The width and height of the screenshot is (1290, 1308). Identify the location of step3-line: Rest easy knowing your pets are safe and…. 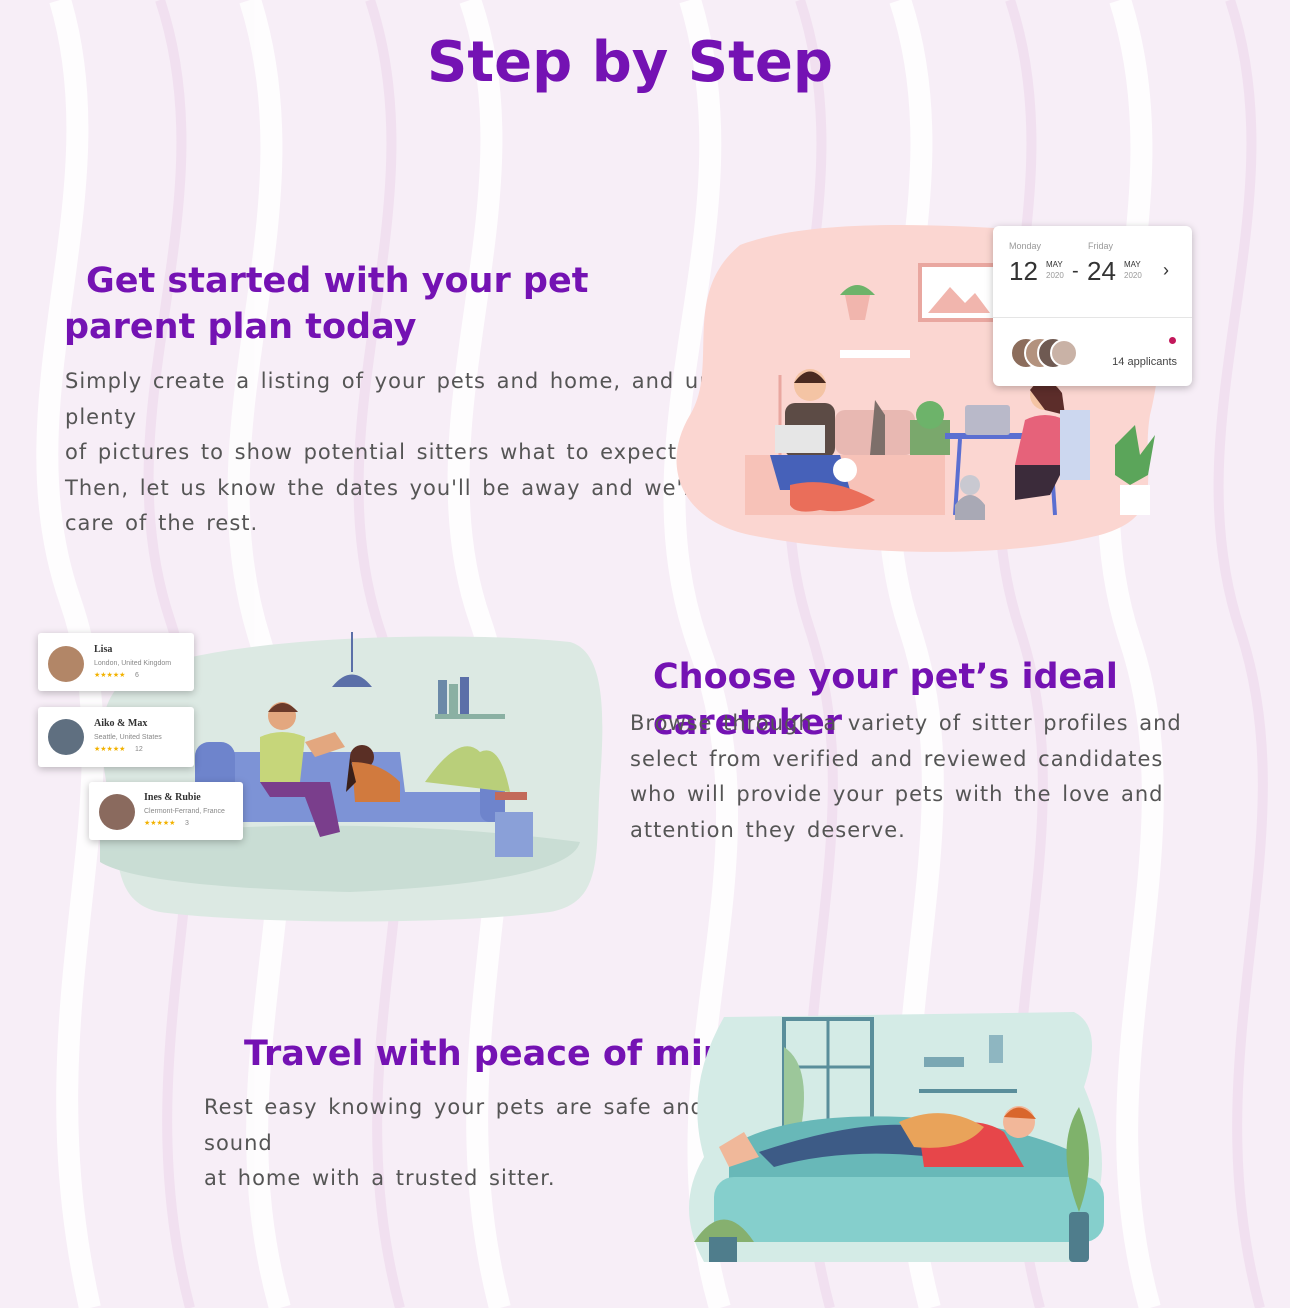
(454, 1125).